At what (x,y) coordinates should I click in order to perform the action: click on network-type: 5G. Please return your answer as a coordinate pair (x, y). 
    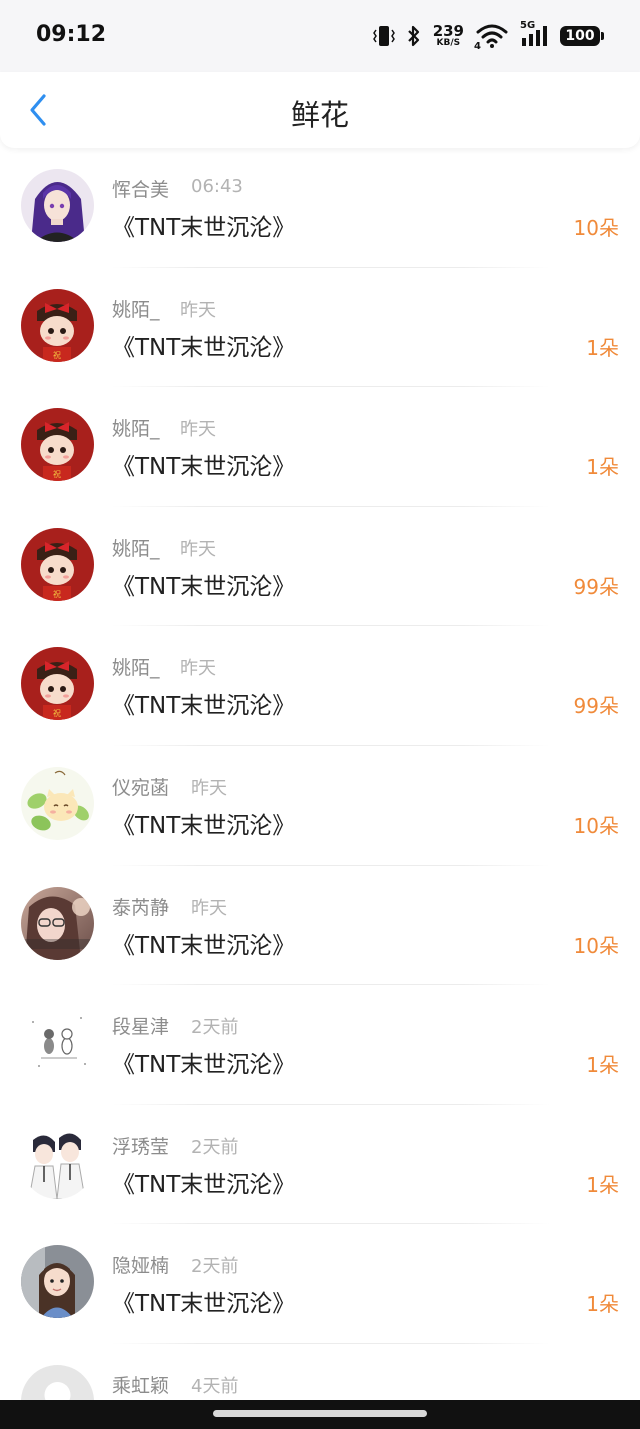
    Looking at the image, I should click on (528, 25).